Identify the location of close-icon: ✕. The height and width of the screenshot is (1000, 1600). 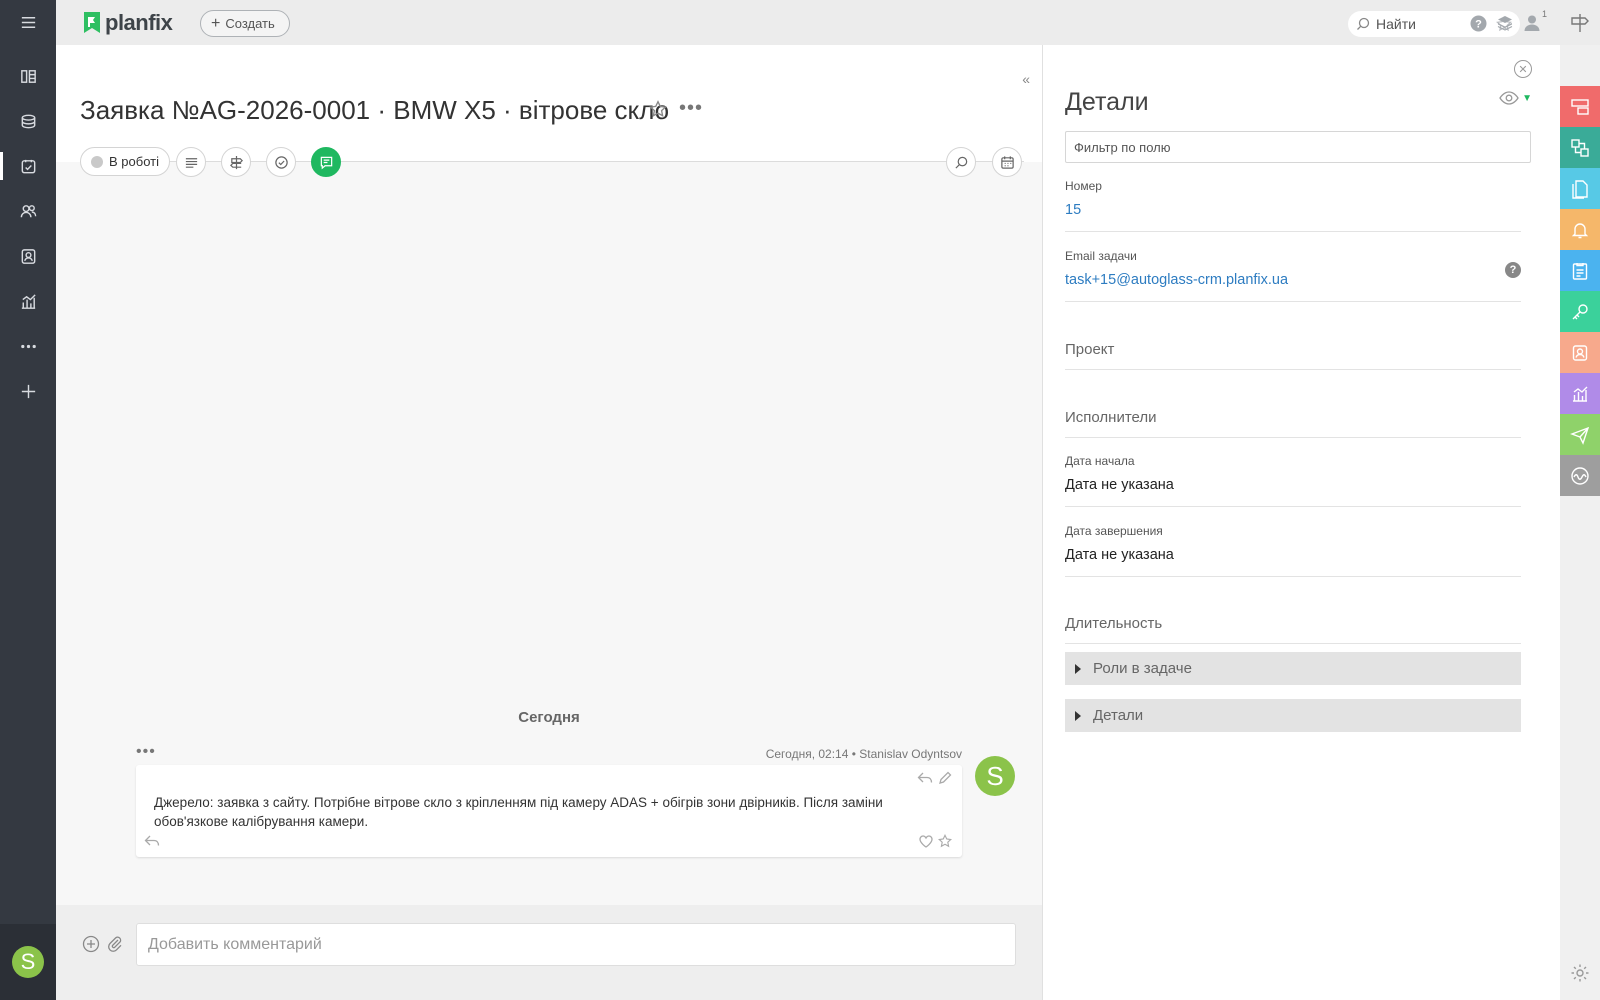
(1523, 69).